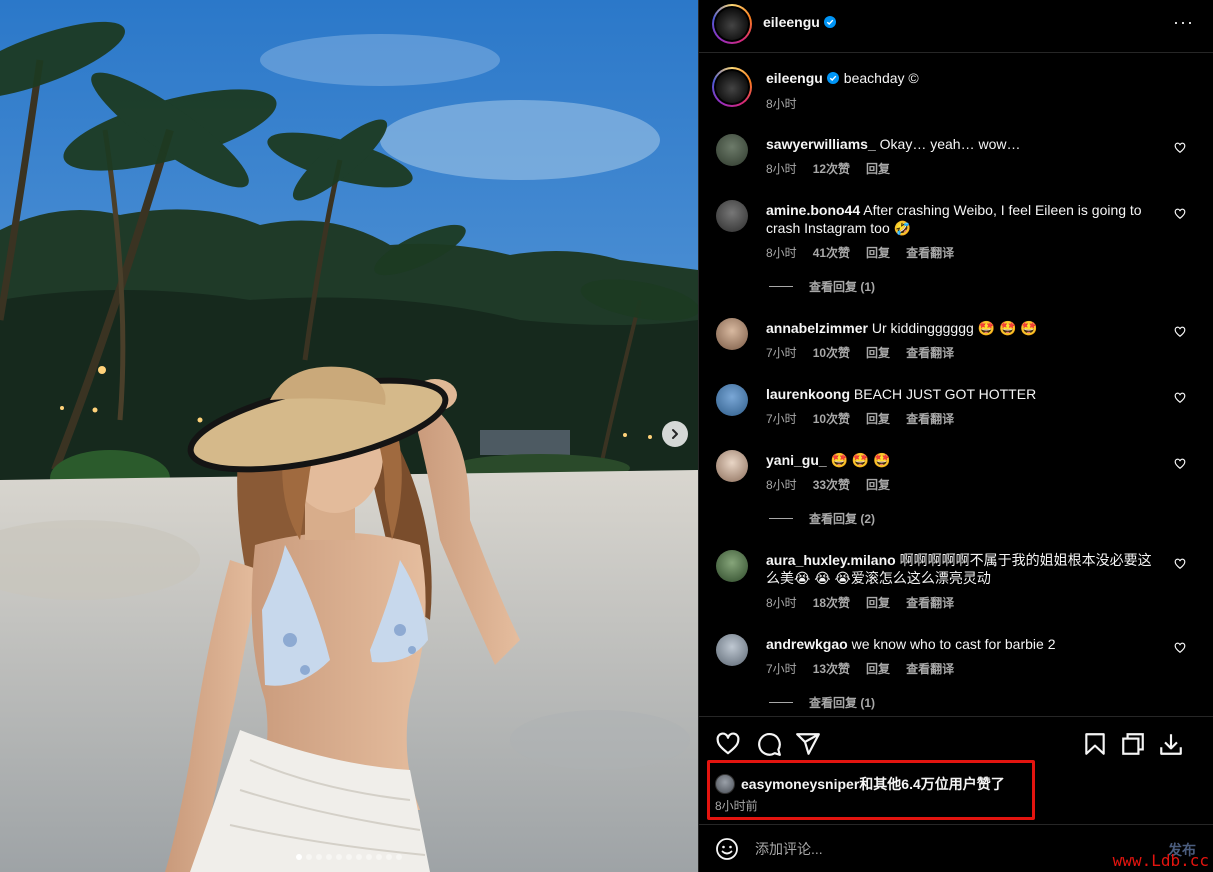  I want to click on comment-meta: 7小时 13次赞 回复 查看翻译, so click(860, 668).